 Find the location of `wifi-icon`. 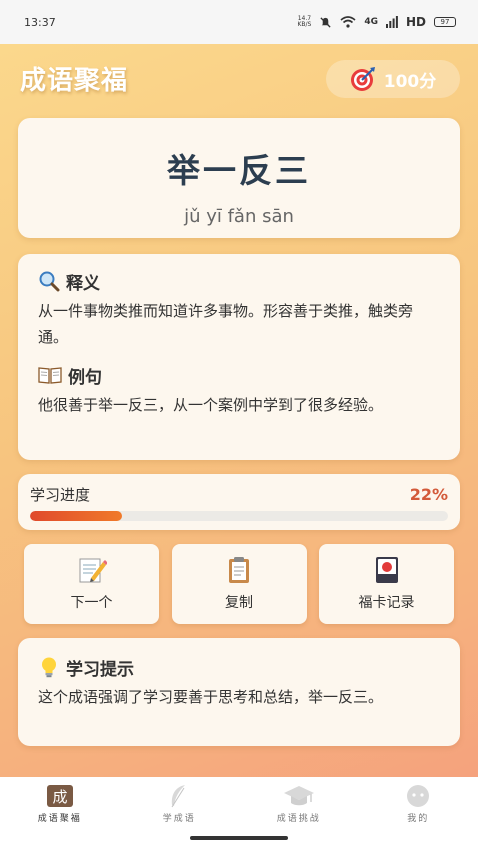

wifi-icon is located at coordinates (348, 22).